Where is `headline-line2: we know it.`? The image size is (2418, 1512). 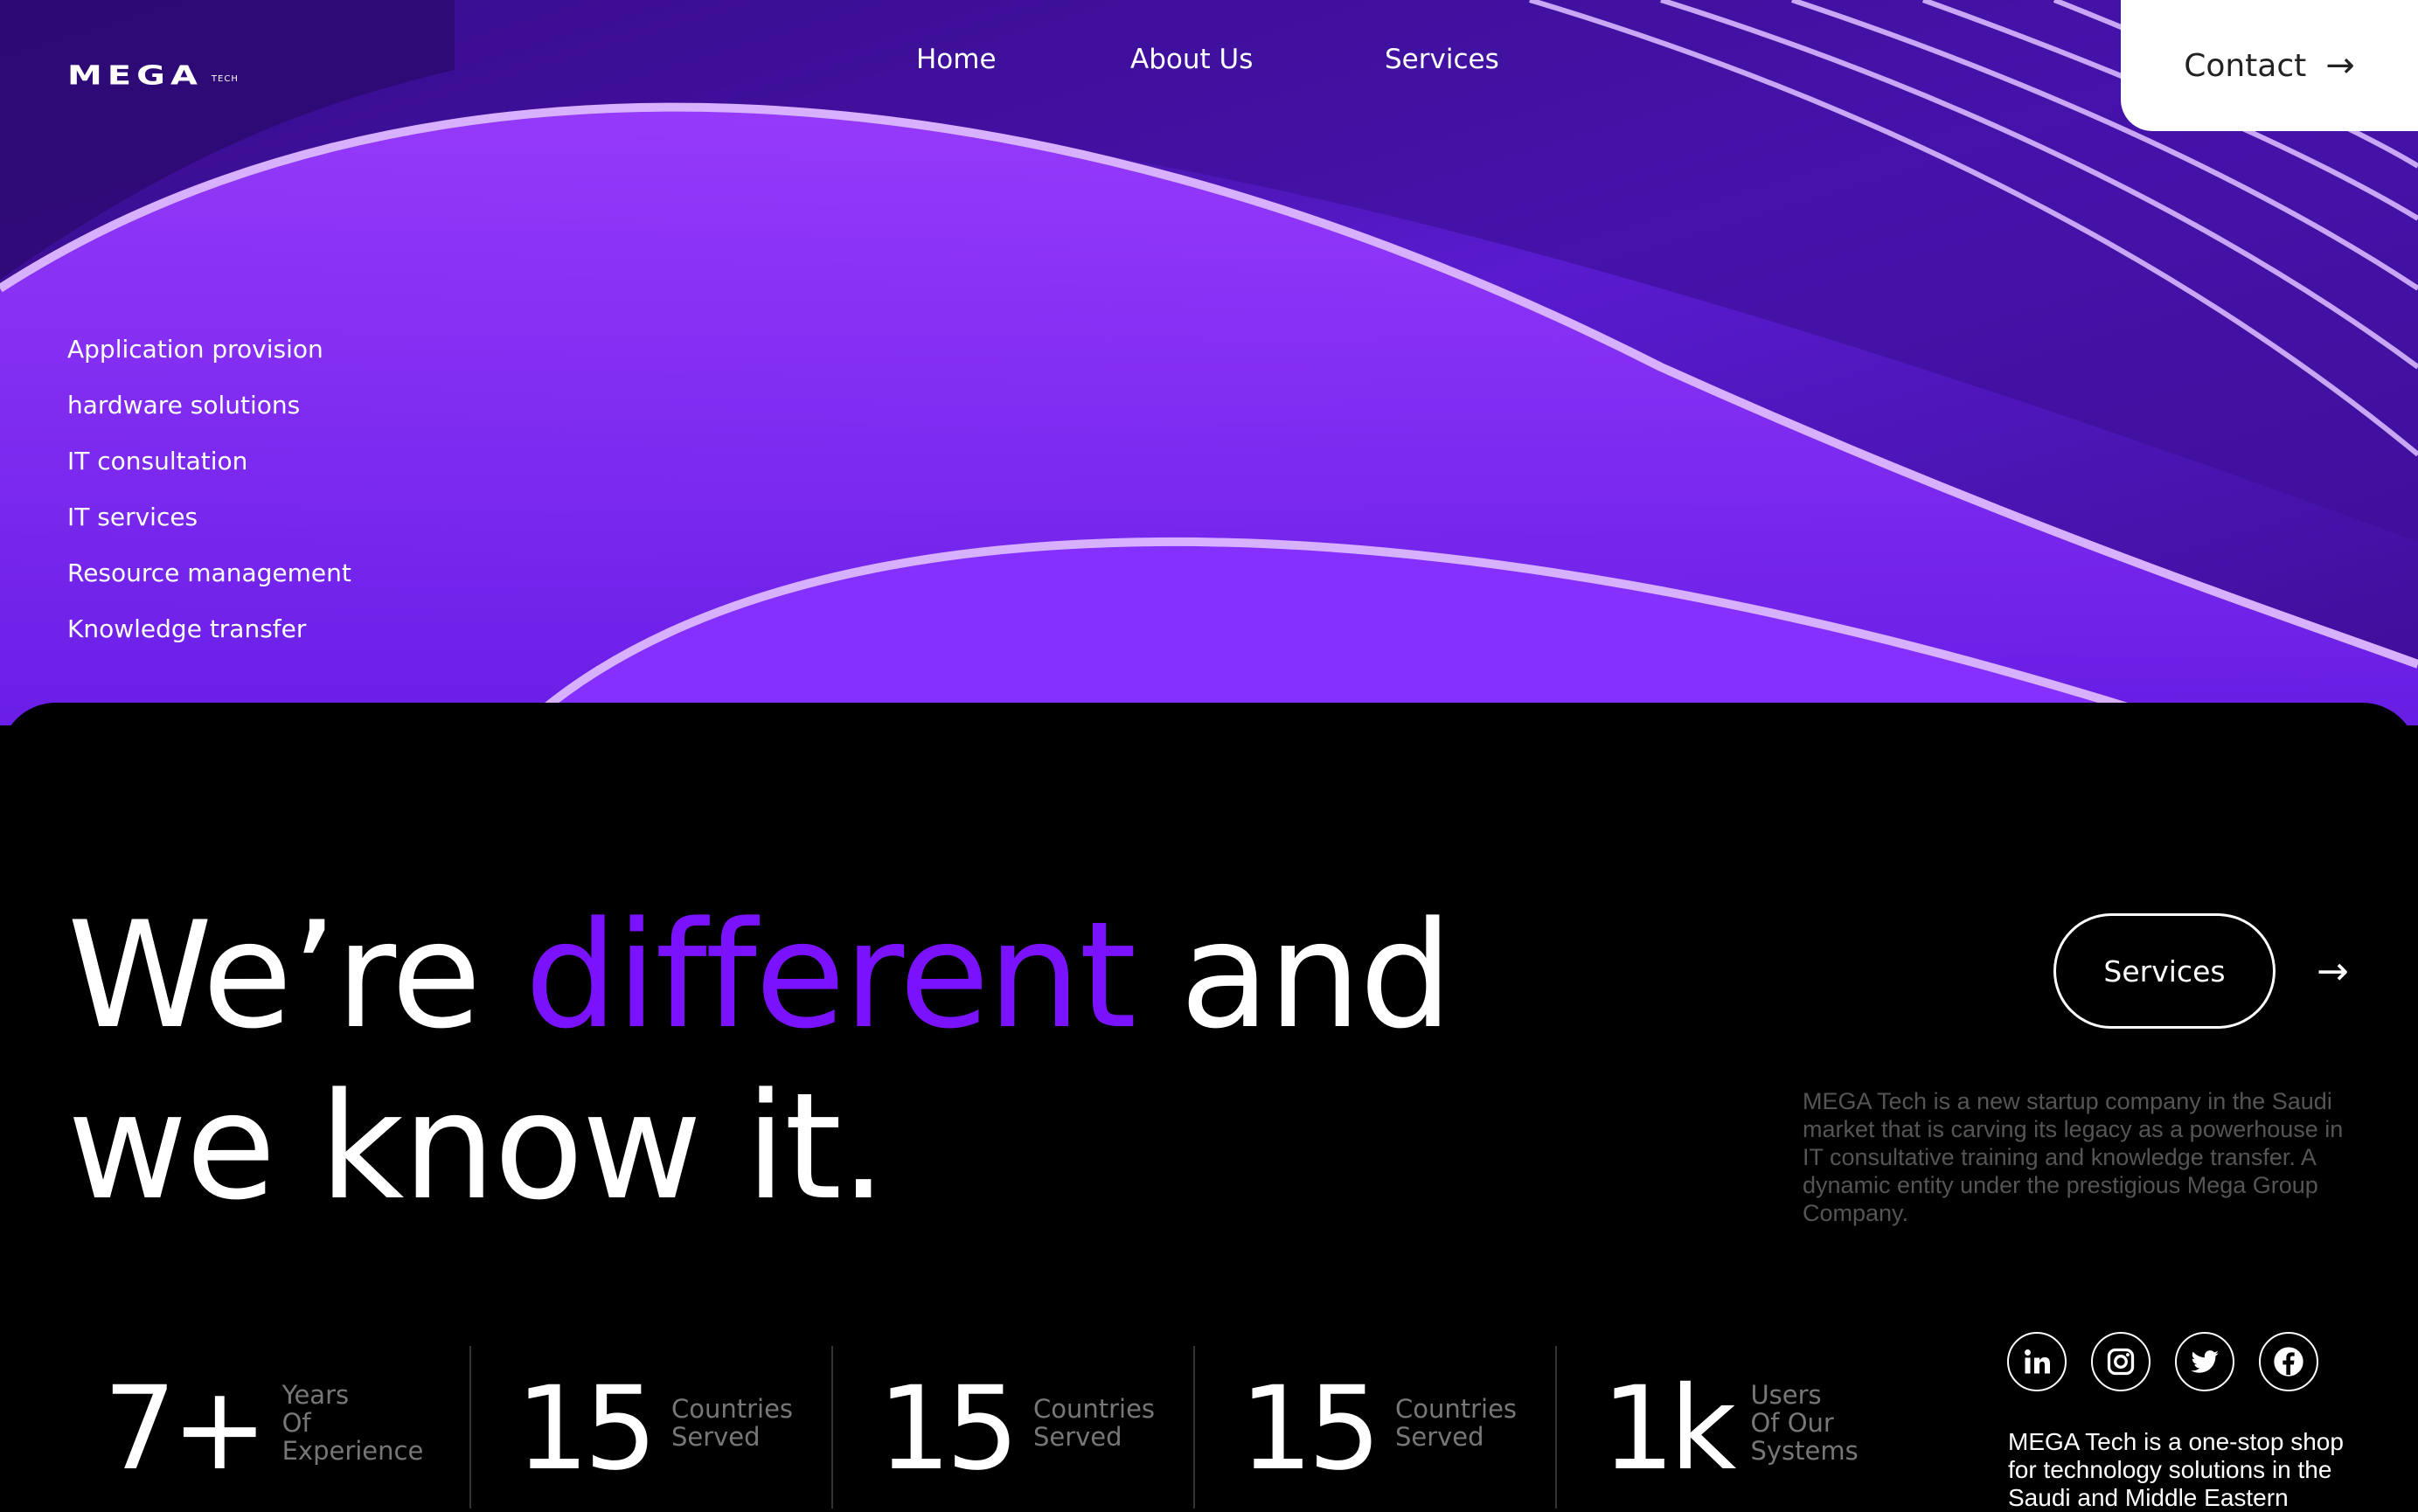
headline-line2: we know it. is located at coordinates (477, 1146).